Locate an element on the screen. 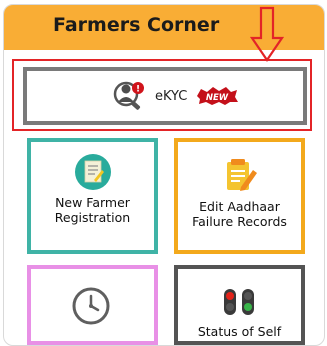 The height and width of the screenshot is (346, 327). arrow-down-icon is located at coordinates (267, 34).